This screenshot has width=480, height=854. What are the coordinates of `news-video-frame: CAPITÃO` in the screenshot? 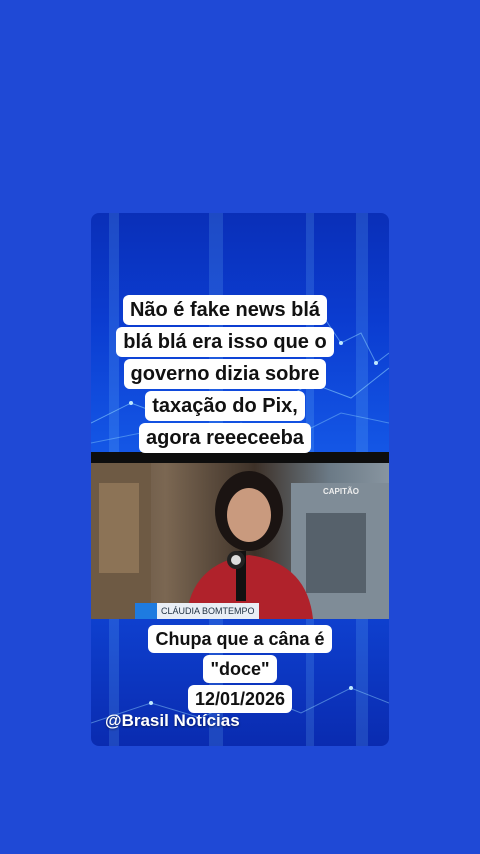 It's located at (240, 541).